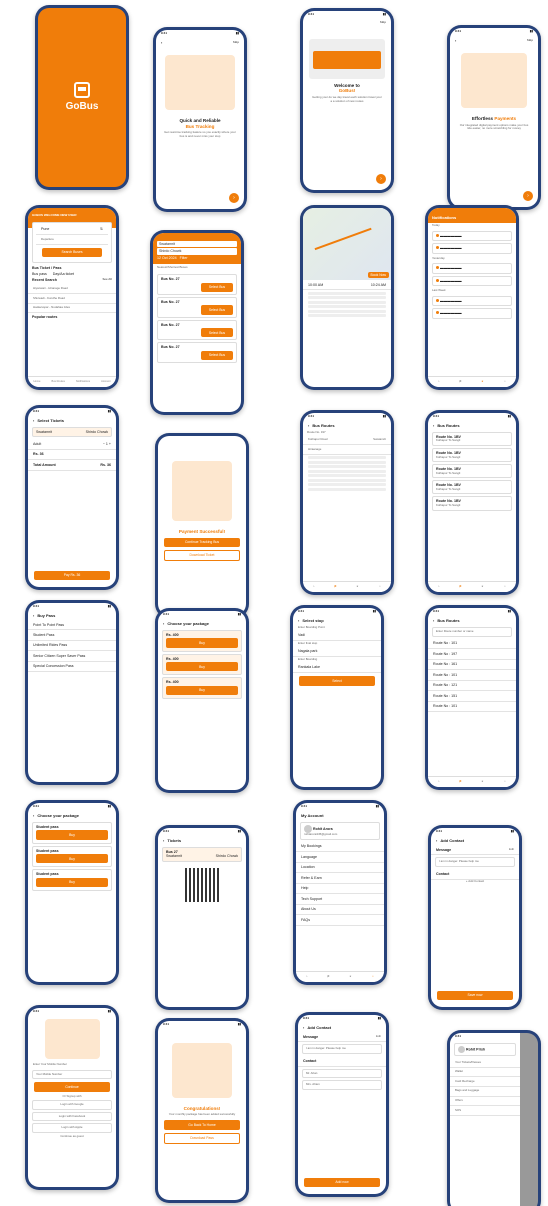 This screenshot has height=1206, width=548. What do you see at coordinates (101, 229) in the screenshot?
I see `swap-icon: ⇅` at bounding box center [101, 229].